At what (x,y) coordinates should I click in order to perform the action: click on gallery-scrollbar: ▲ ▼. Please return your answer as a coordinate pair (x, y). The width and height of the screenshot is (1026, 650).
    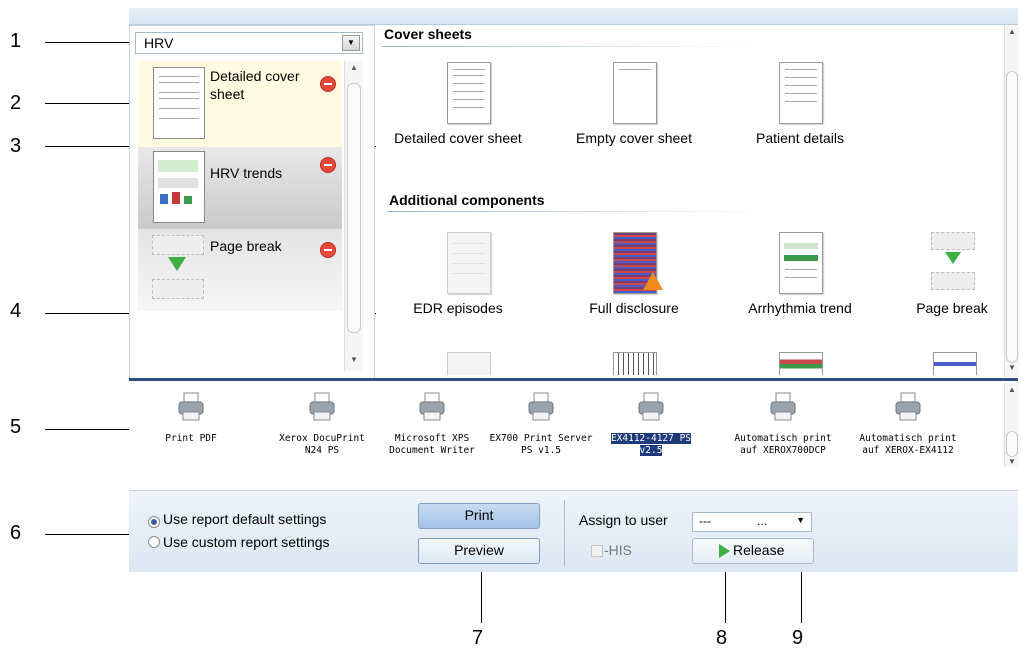
    Looking at the image, I should click on (1011, 201).